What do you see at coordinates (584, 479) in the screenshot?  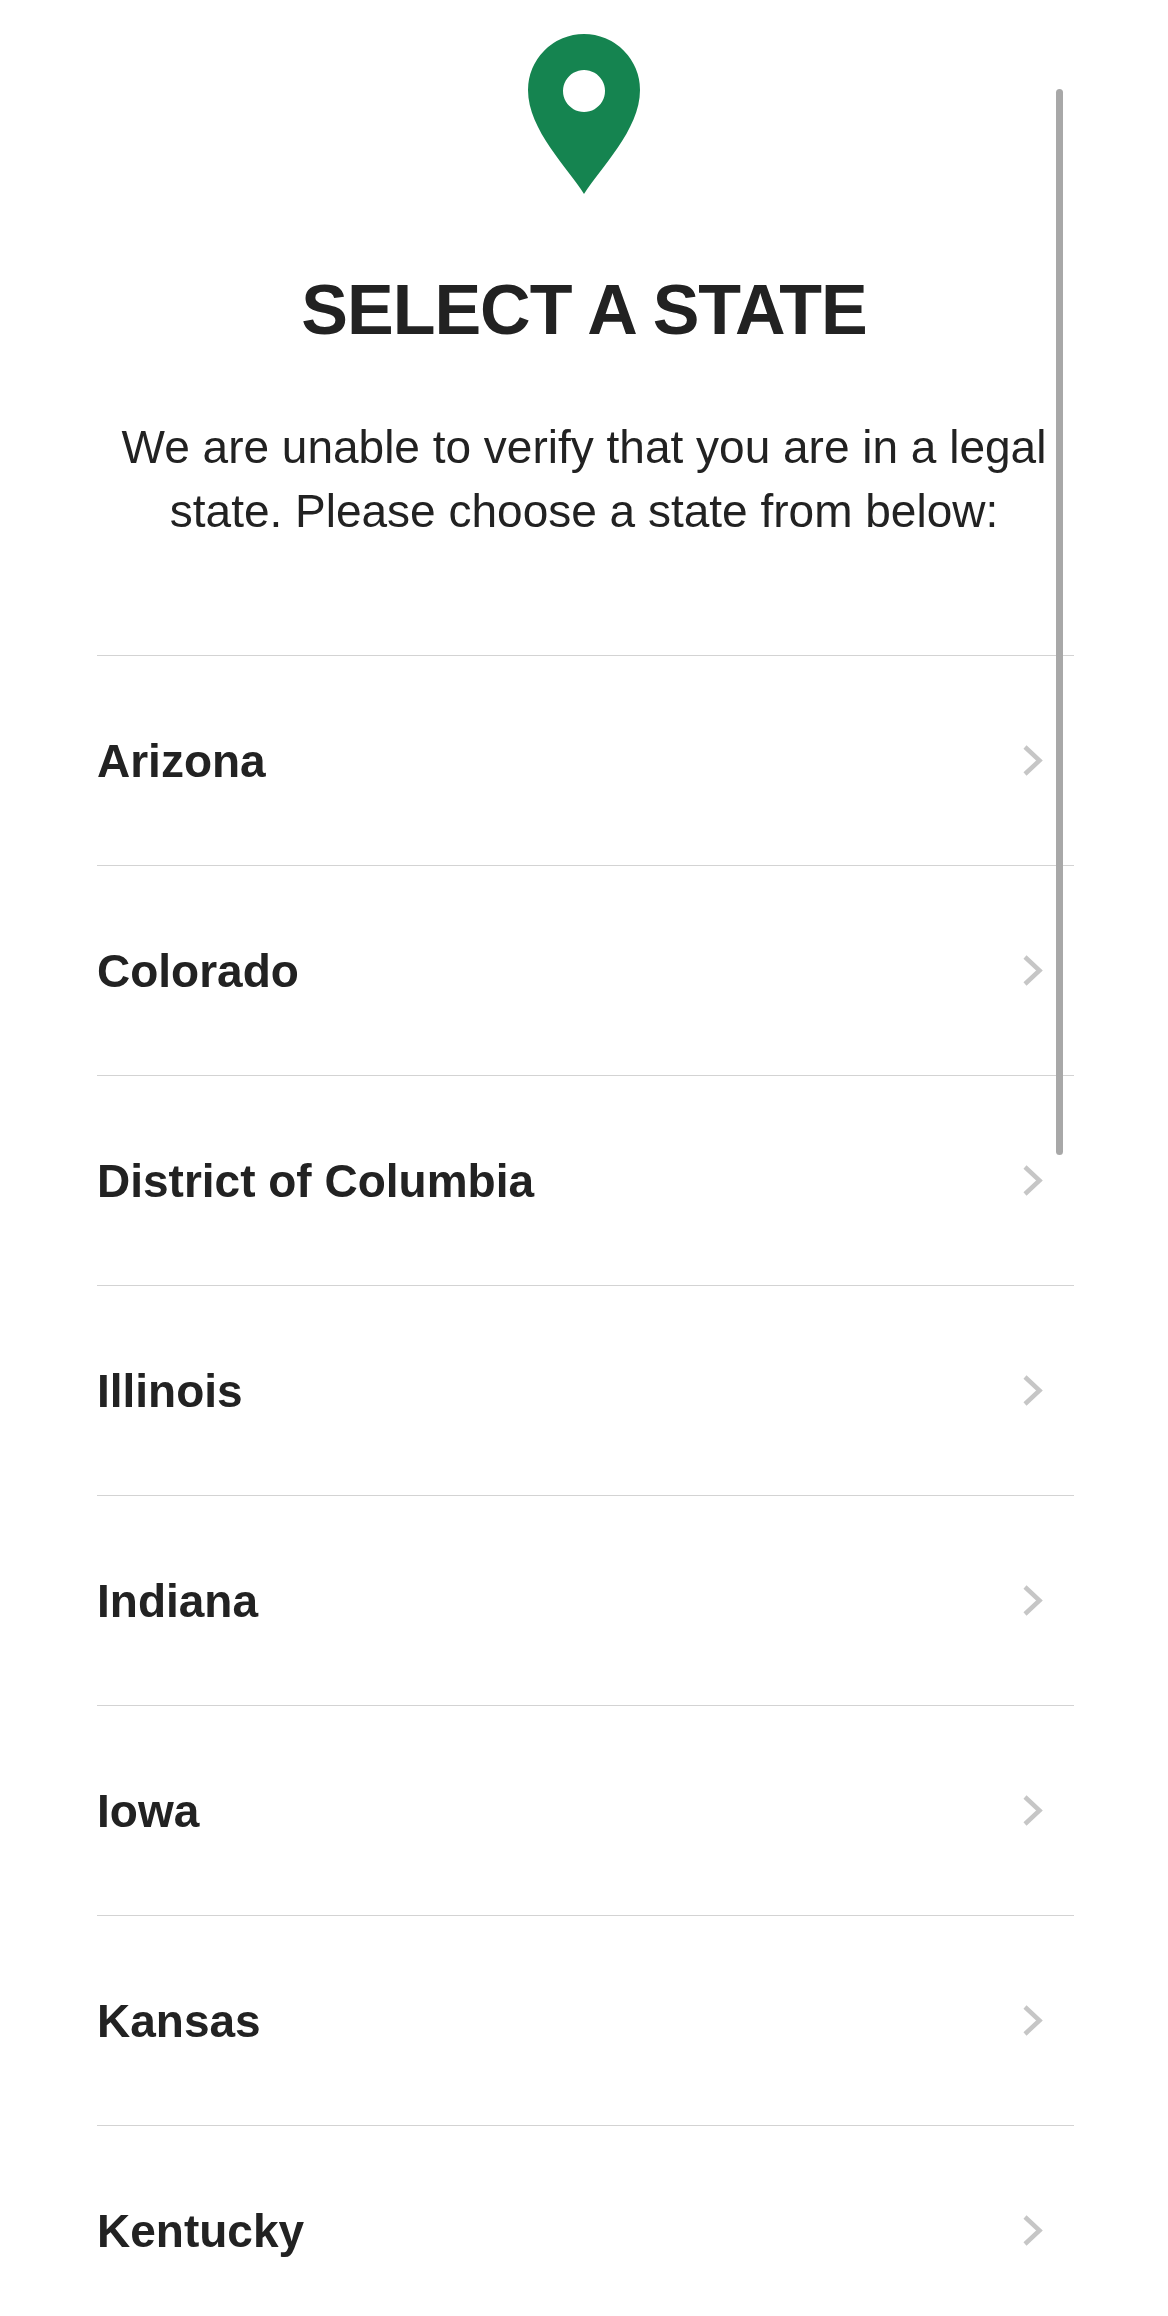 I see `instruction-text: We are unable to verify that you are in a legal state. Please choose a state from below:` at bounding box center [584, 479].